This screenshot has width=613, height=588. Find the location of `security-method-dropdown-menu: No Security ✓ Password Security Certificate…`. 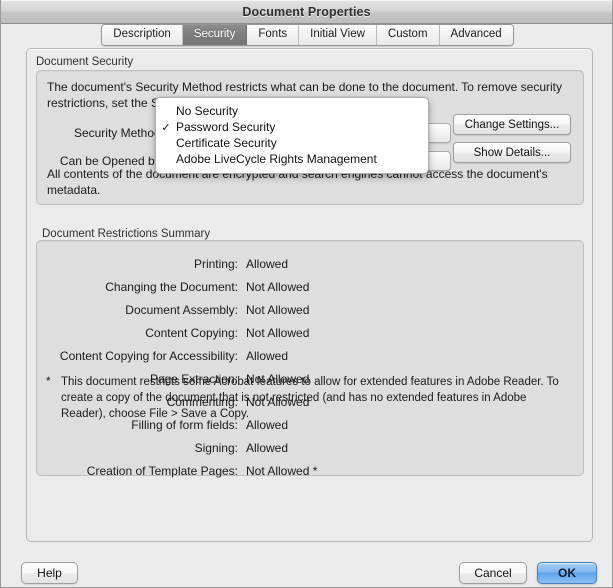

security-method-dropdown-menu: No Security ✓ Password Security Certificate… is located at coordinates (292, 135).